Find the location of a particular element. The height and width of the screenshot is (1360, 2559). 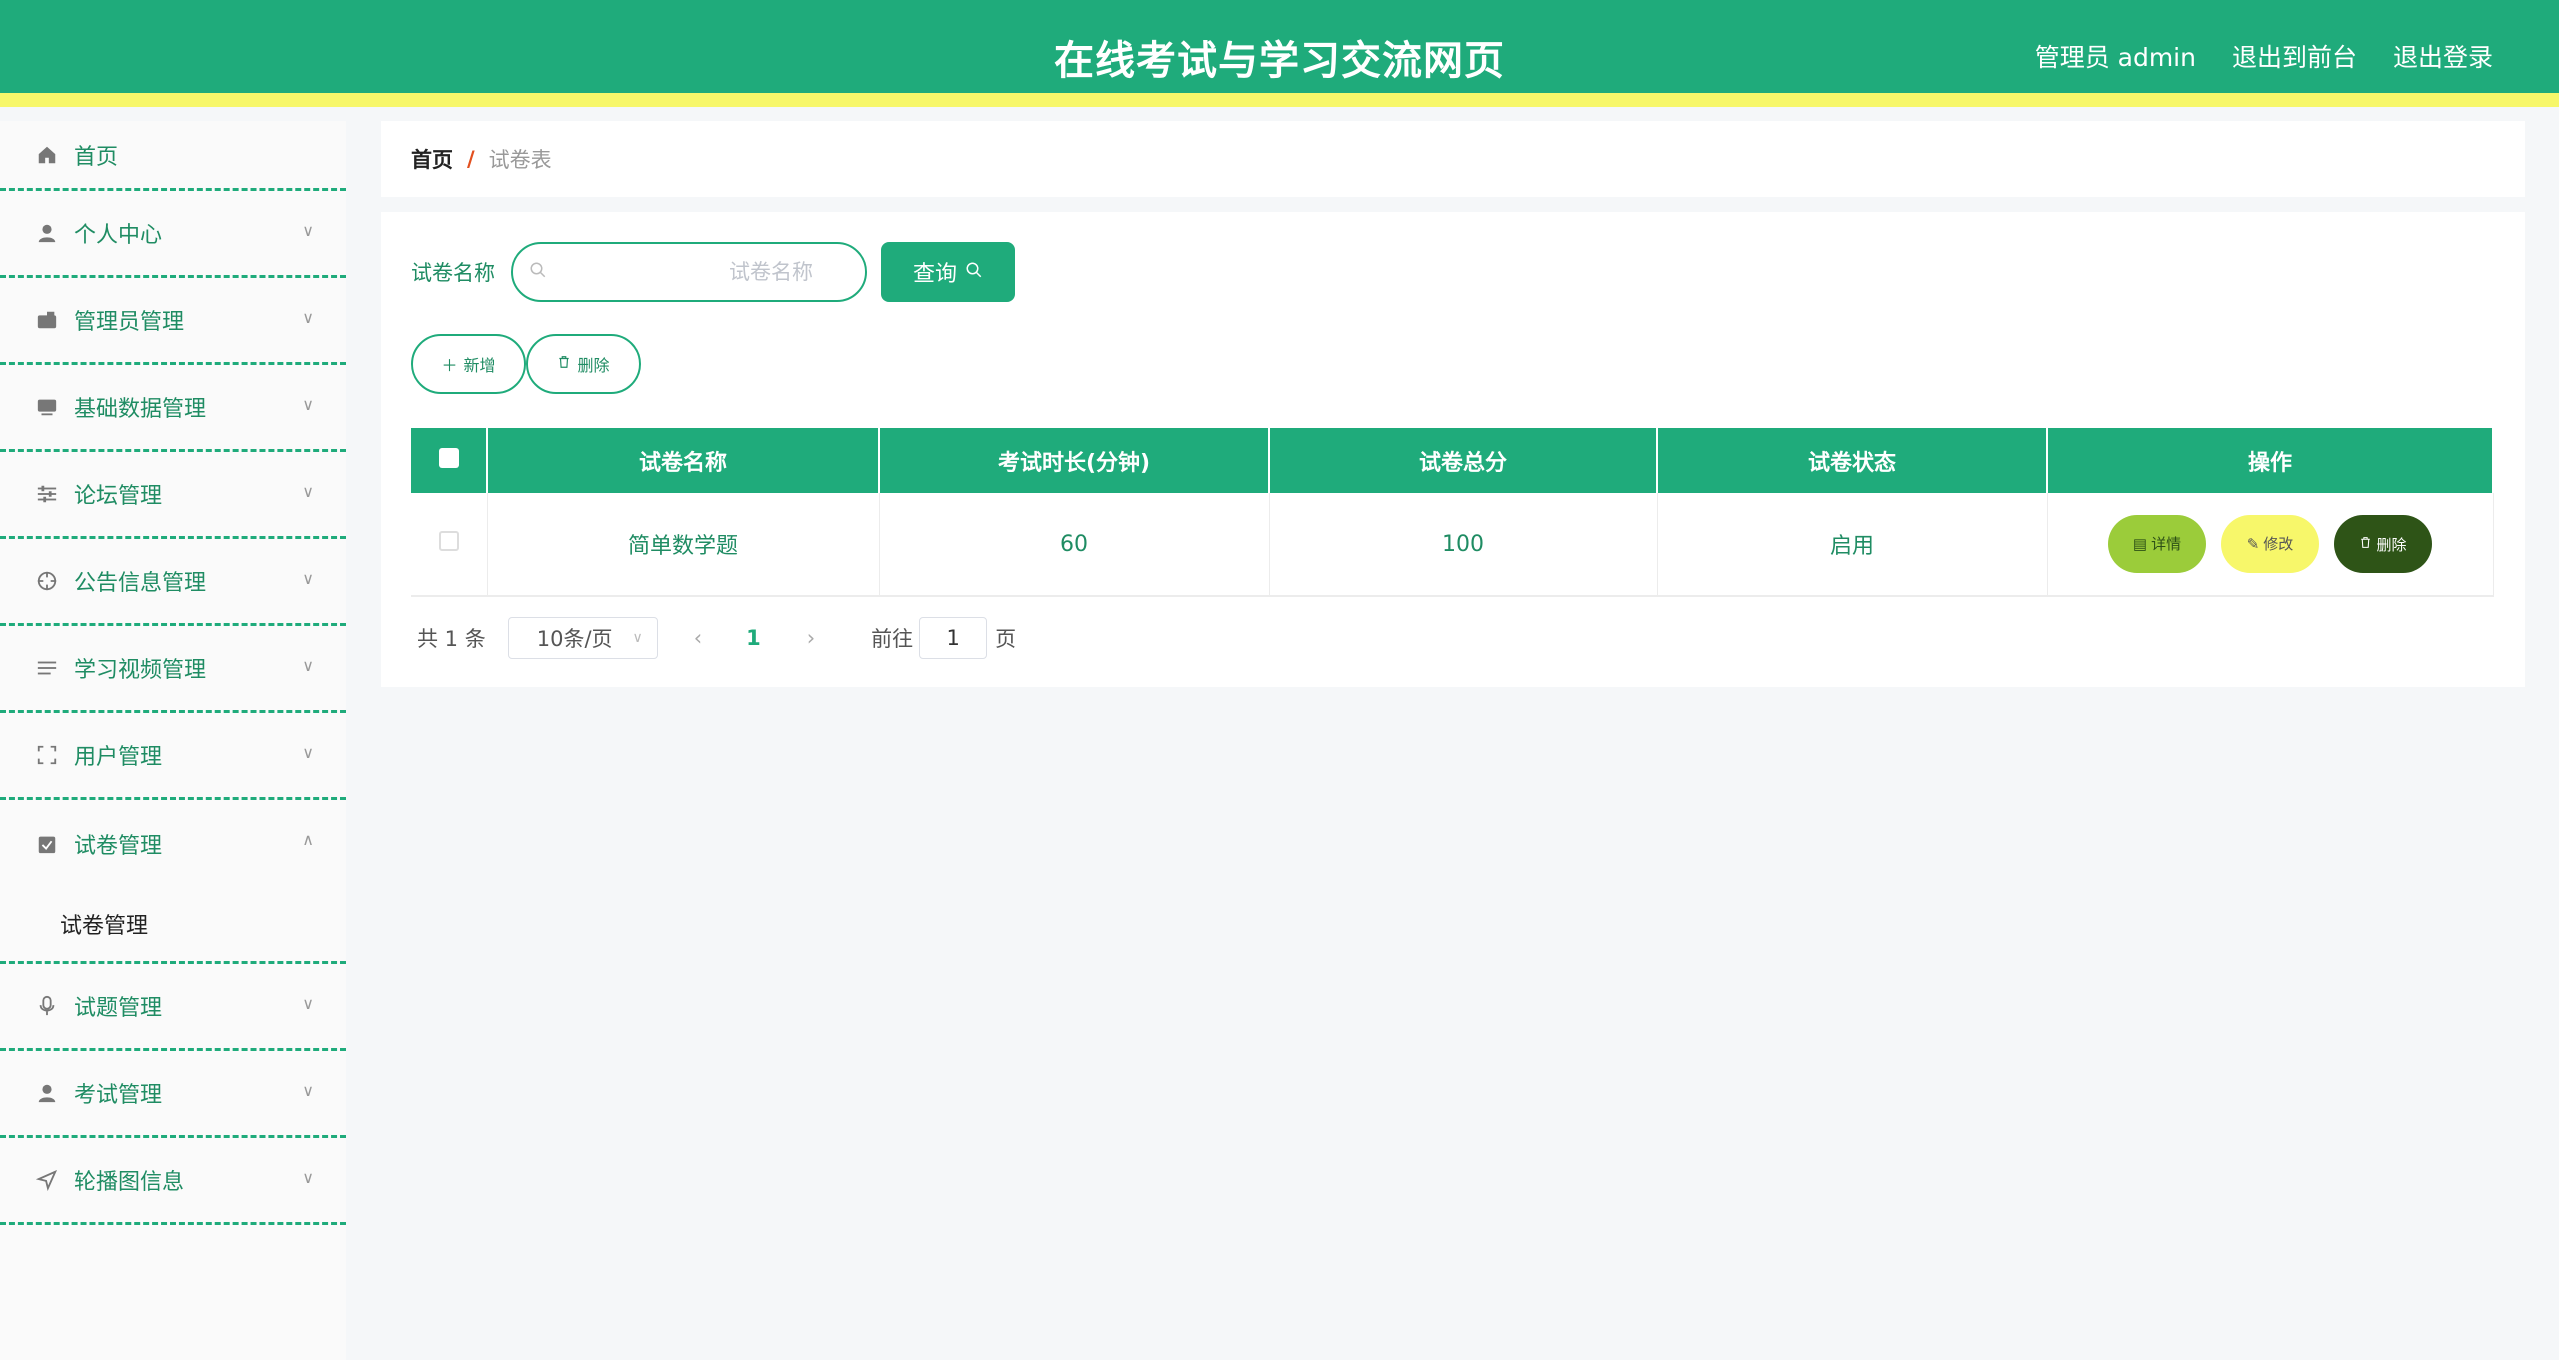

pagination-total: 共 1 条 is located at coordinates (451, 639).